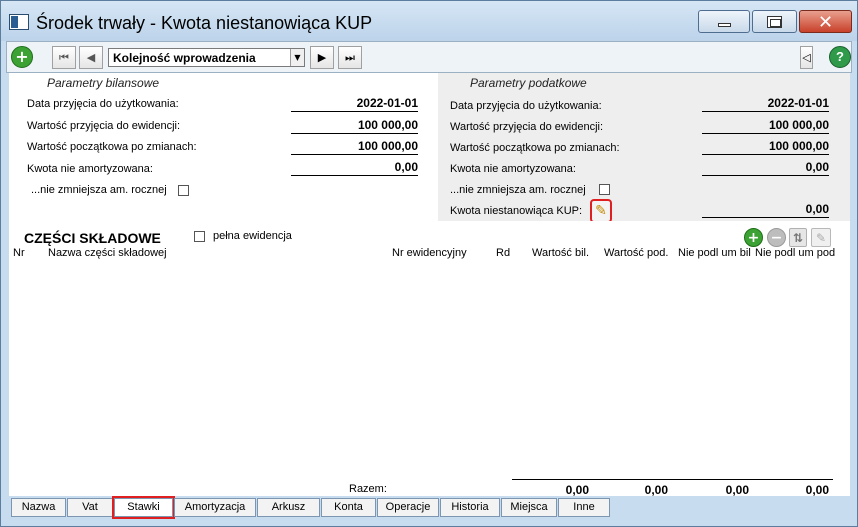 This screenshot has height=527, width=858. I want to click on remove-component-icon: −, so click(776, 237).